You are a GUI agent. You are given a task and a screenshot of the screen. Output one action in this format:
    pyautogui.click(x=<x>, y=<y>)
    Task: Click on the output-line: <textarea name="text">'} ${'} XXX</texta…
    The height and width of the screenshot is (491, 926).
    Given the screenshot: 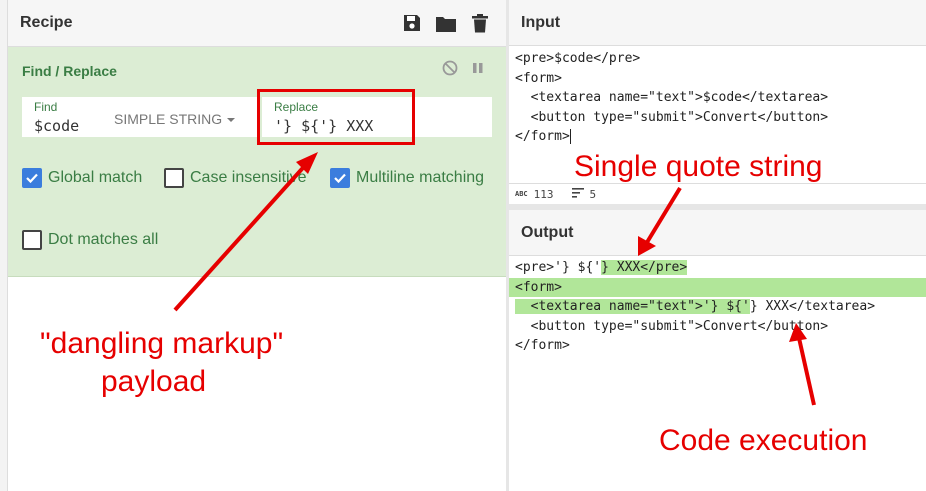 What is the action you would take?
    pyautogui.click(x=717, y=307)
    